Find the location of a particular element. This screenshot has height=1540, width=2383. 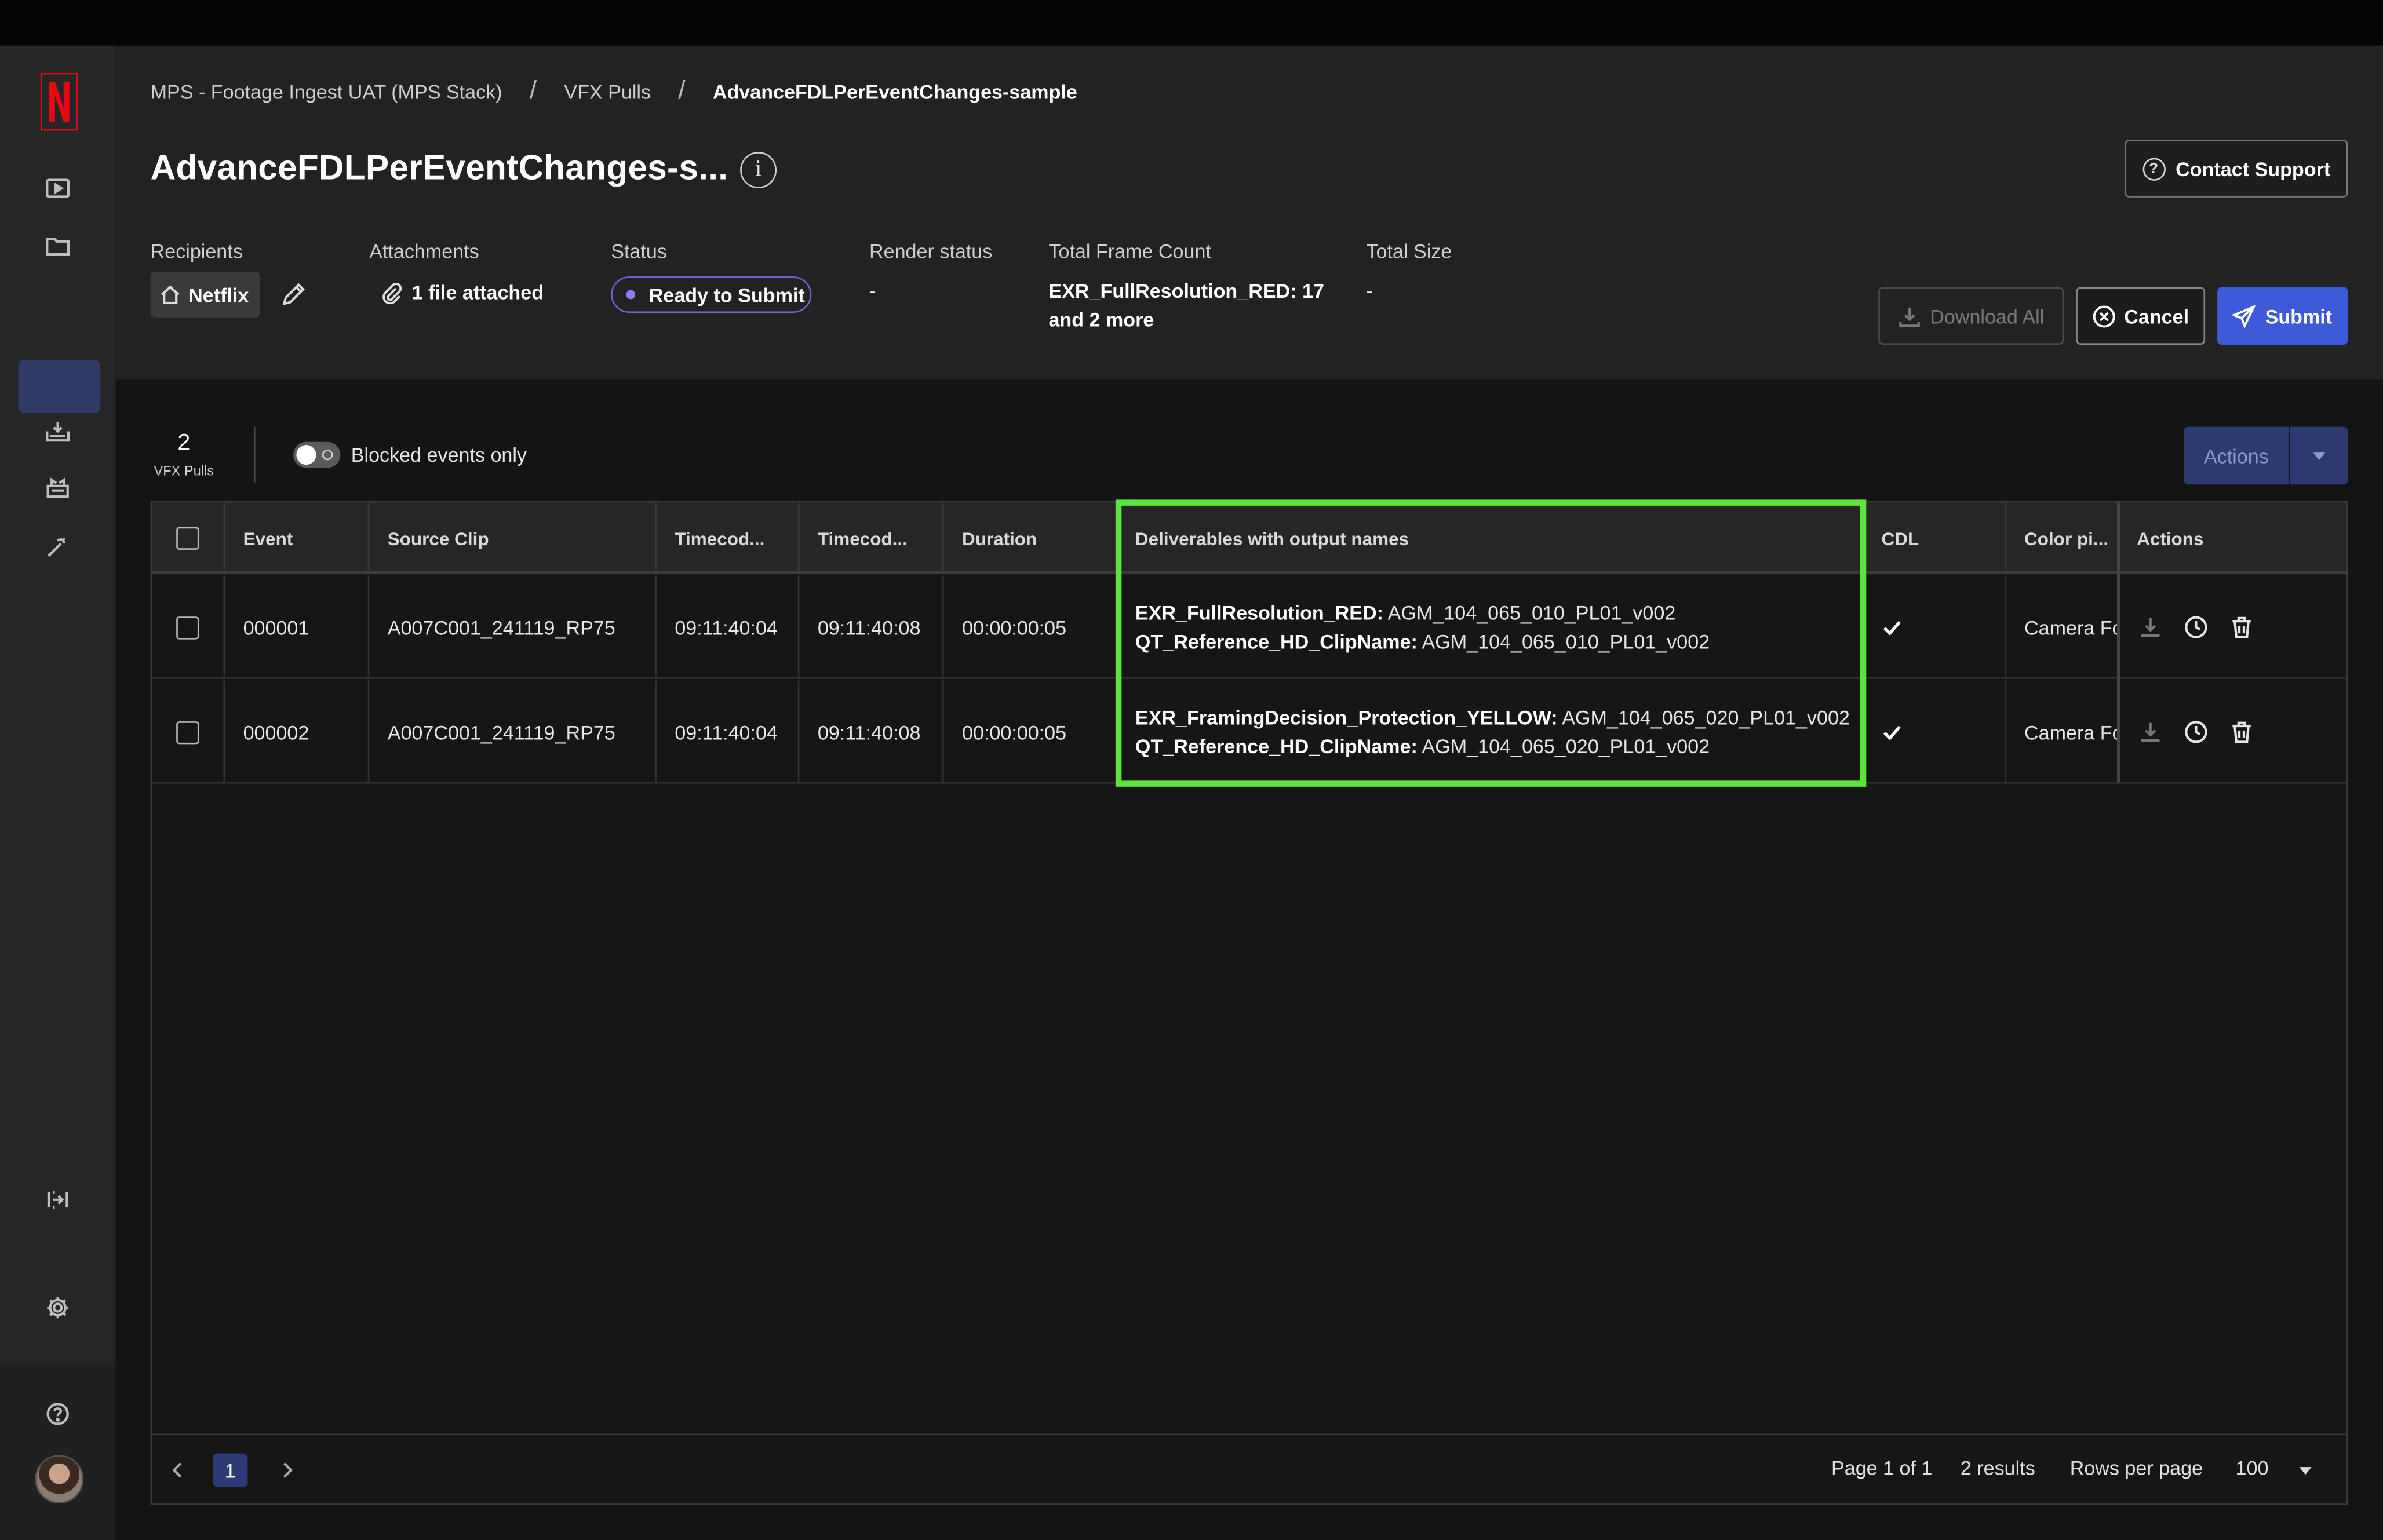

status-badge: Ready to Submit is located at coordinates (711, 294).